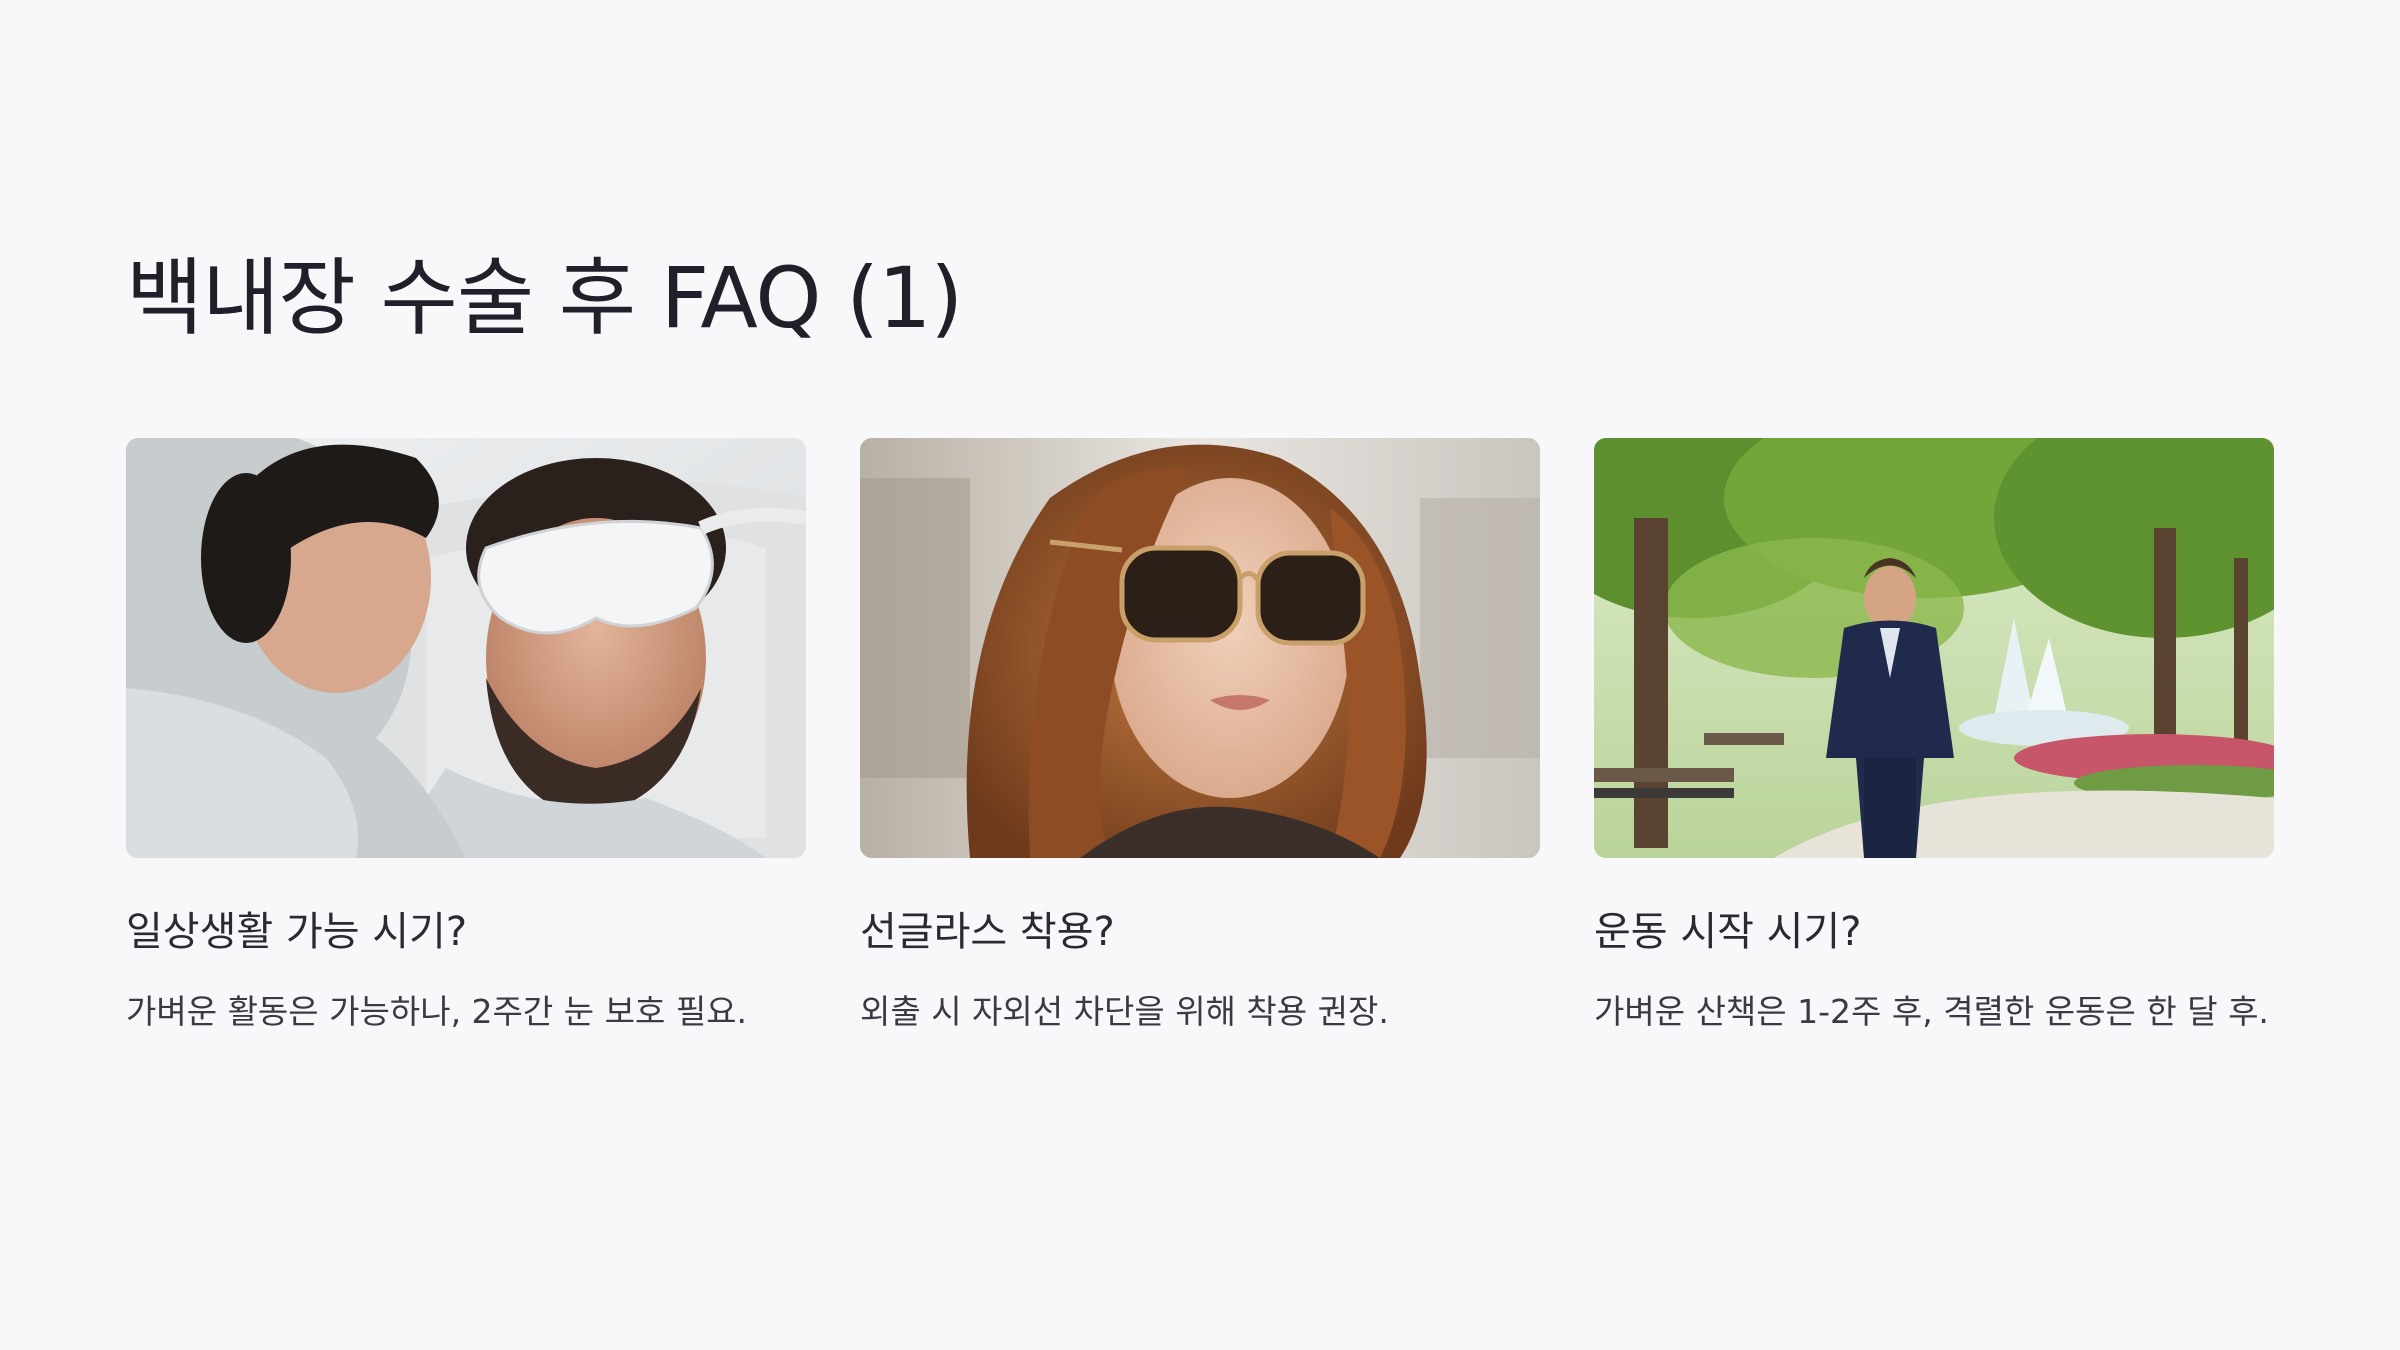 Image resolution: width=2400 pixels, height=1350 pixels. What do you see at coordinates (1934, 648) in the screenshot?
I see `photo-man-walking-park` at bounding box center [1934, 648].